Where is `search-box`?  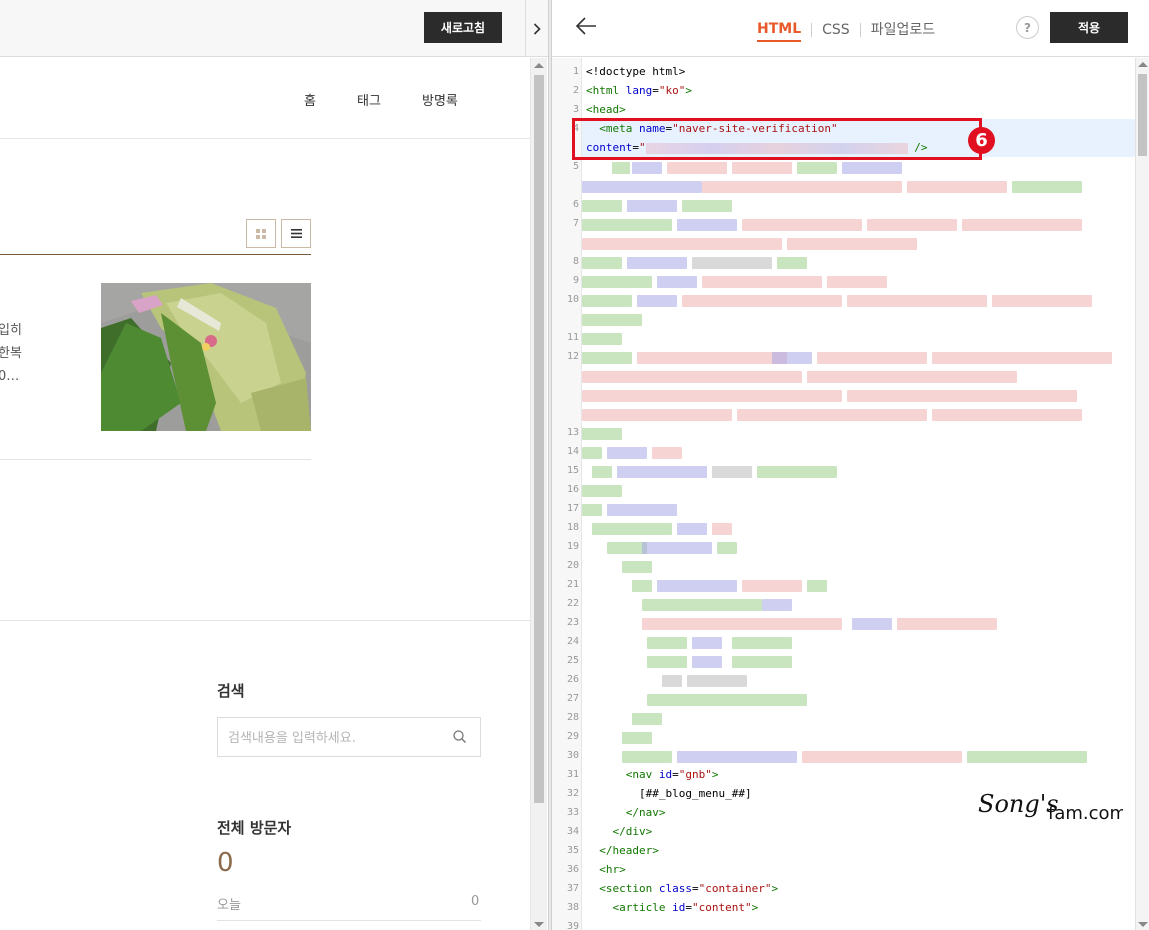 search-box is located at coordinates (349, 737).